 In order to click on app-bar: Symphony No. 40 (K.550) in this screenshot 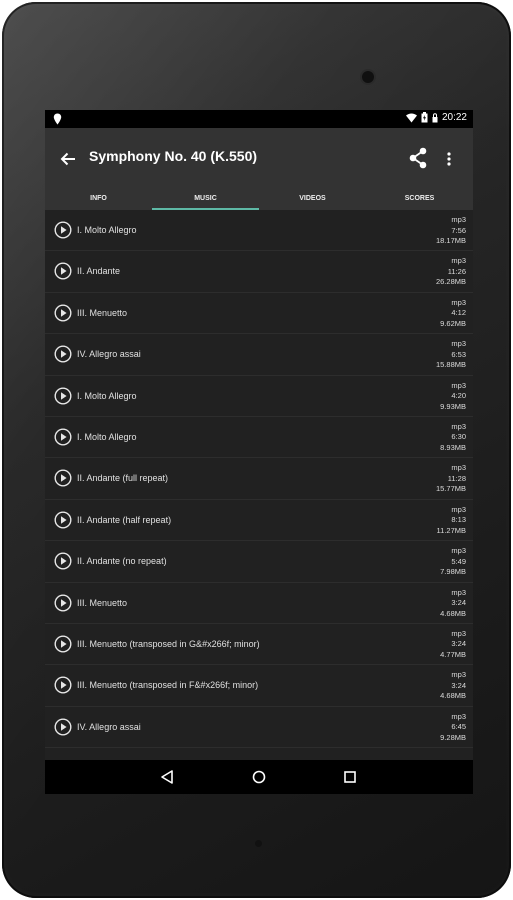, I will do `click(259, 159)`.